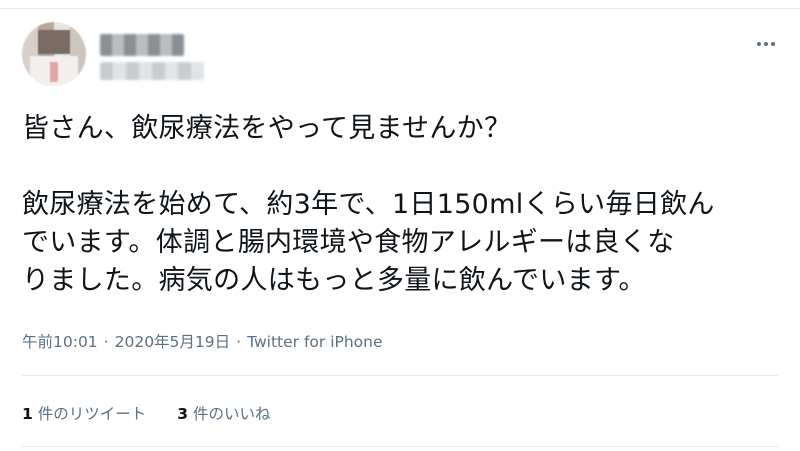  I want to click on tweet-text-line: でいます。体調と腸内環境や食物アレルギーは良くな, so click(348, 242).